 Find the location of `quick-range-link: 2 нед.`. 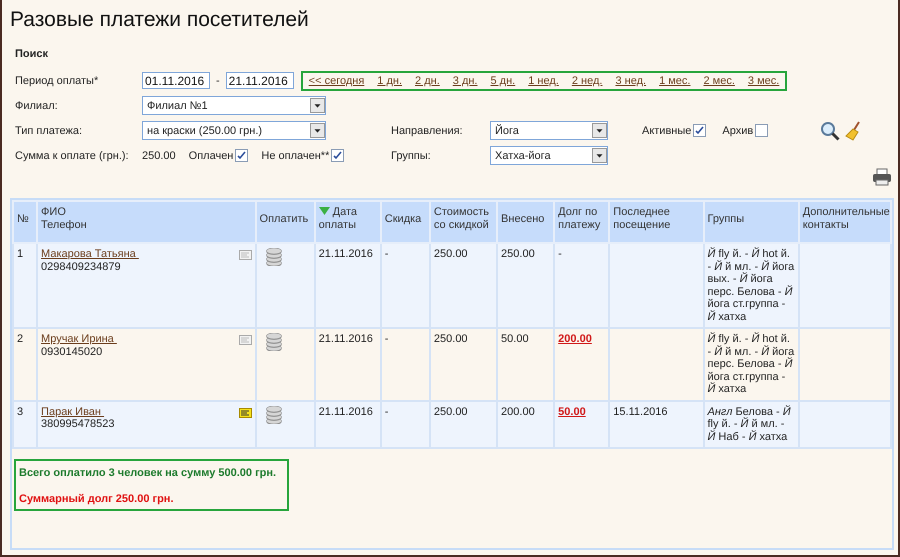

quick-range-link: 2 нед. is located at coordinates (587, 80).